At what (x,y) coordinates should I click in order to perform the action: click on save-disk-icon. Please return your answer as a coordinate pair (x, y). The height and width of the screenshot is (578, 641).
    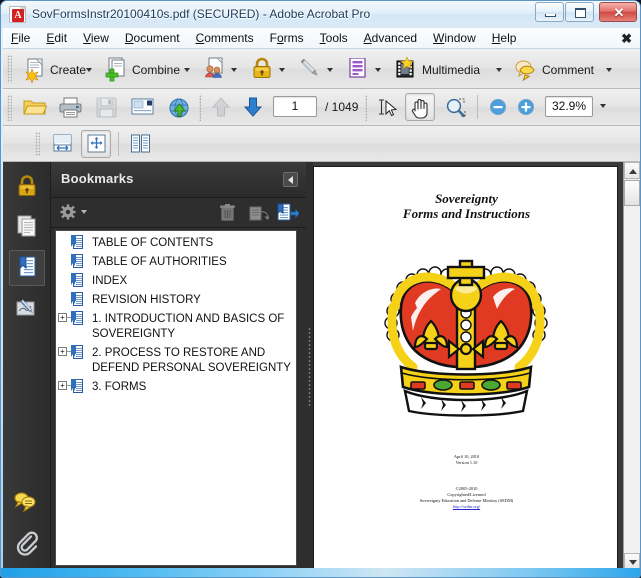
    Looking at the image, I should click on (106, 107).